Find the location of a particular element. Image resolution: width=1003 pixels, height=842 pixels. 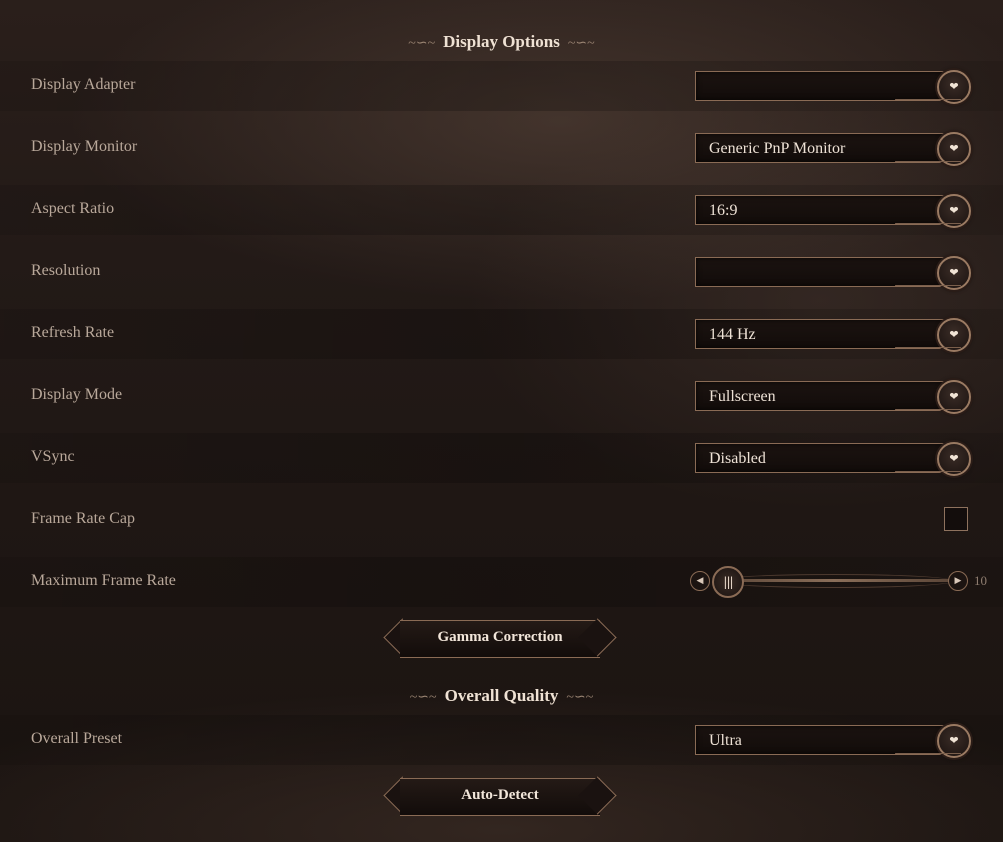

aspect-ratio-label: Aspect Ratio is located at coordinates (73, 208).